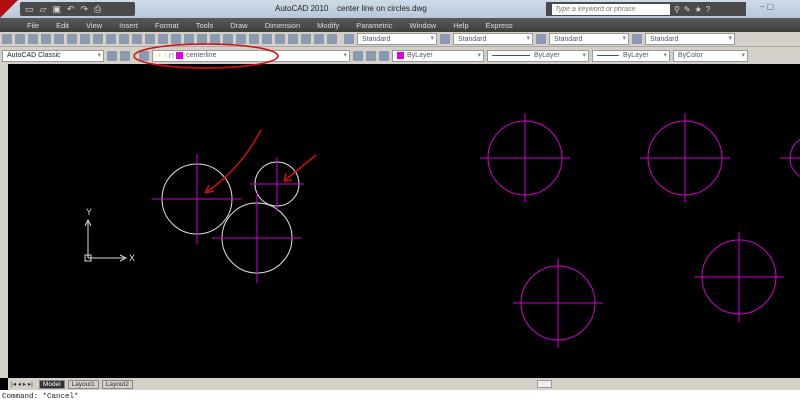 The width and height of the screenshot is (800, 406). What do you see at coordinates (117, 384) in the screenshot?
I see `tab-layout2: Layout2` at bounding box center [117, 384].